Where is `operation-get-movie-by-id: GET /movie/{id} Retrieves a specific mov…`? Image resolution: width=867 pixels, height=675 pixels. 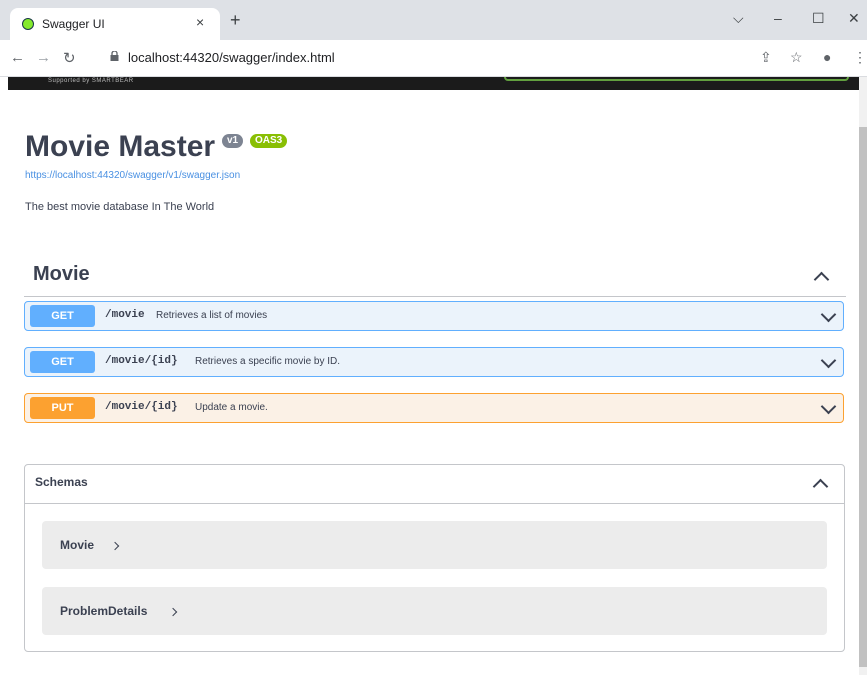
operation-get-movie-by-id: GET /movie/{id} Retrieves a specific mov… is located at coordinates (434, 362).